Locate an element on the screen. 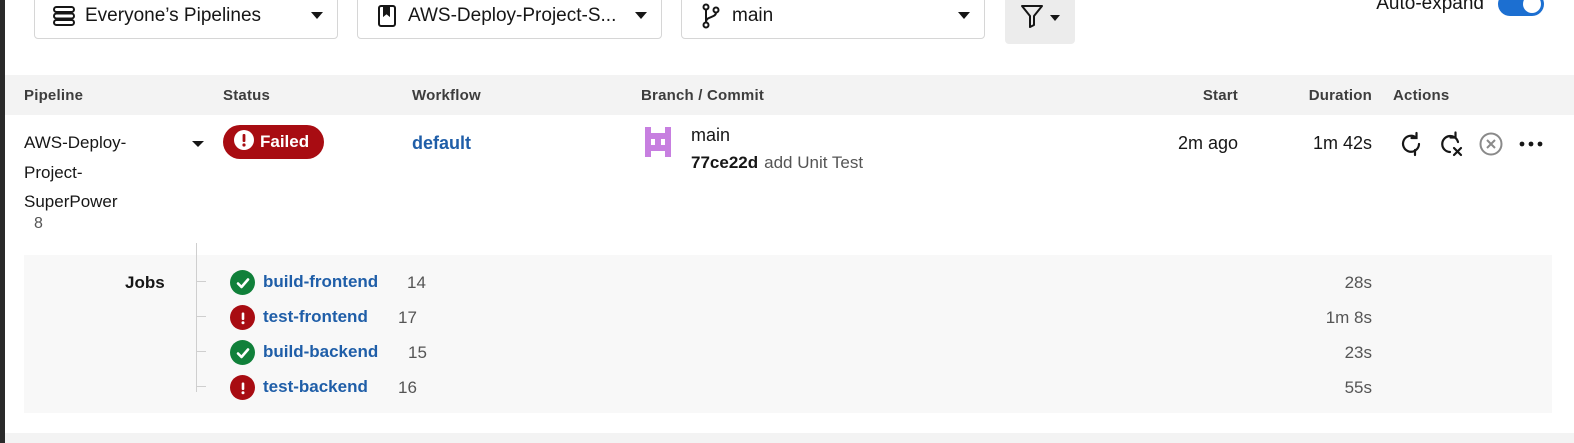 The height and width of the screenshot is (443, 1574). commit-message: add Unit Test is located at coordinates (814, 162).